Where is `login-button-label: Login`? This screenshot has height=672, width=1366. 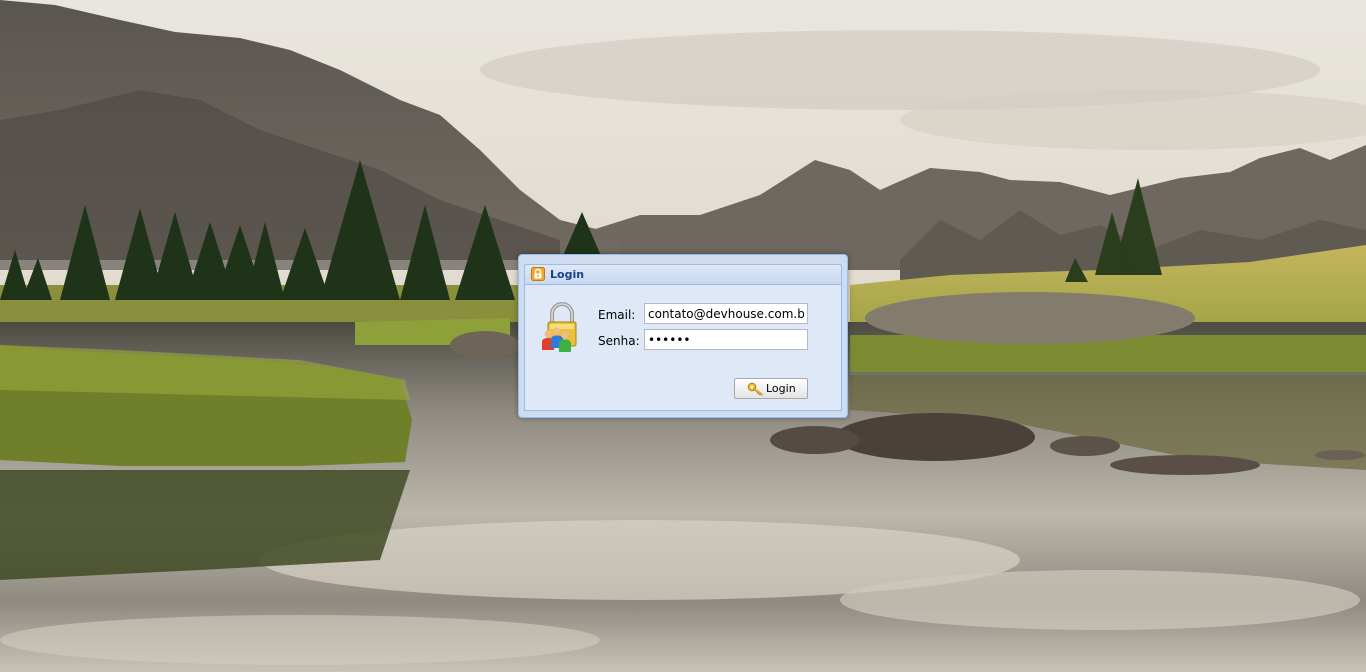 login-button-label: Login is located at coordinates (781, 388).